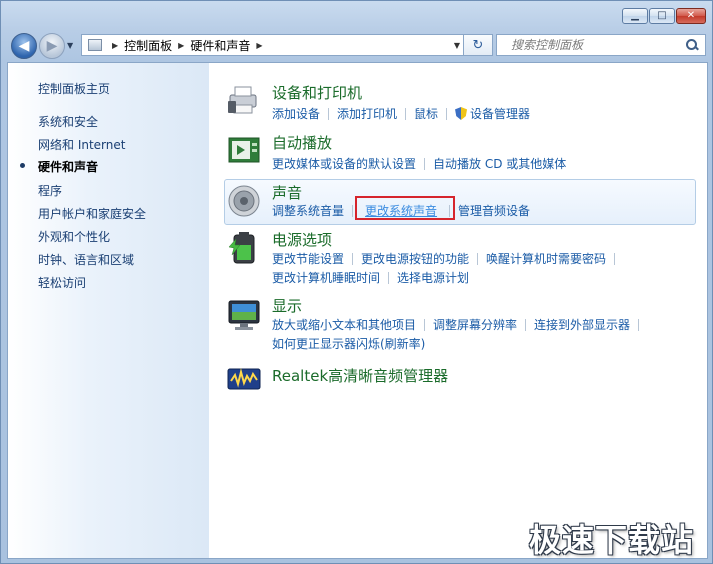 The height and width of the screenshot is (564, 713). I want to click on breadcrumb-control-panel: 控制面板, so click(148, 45).